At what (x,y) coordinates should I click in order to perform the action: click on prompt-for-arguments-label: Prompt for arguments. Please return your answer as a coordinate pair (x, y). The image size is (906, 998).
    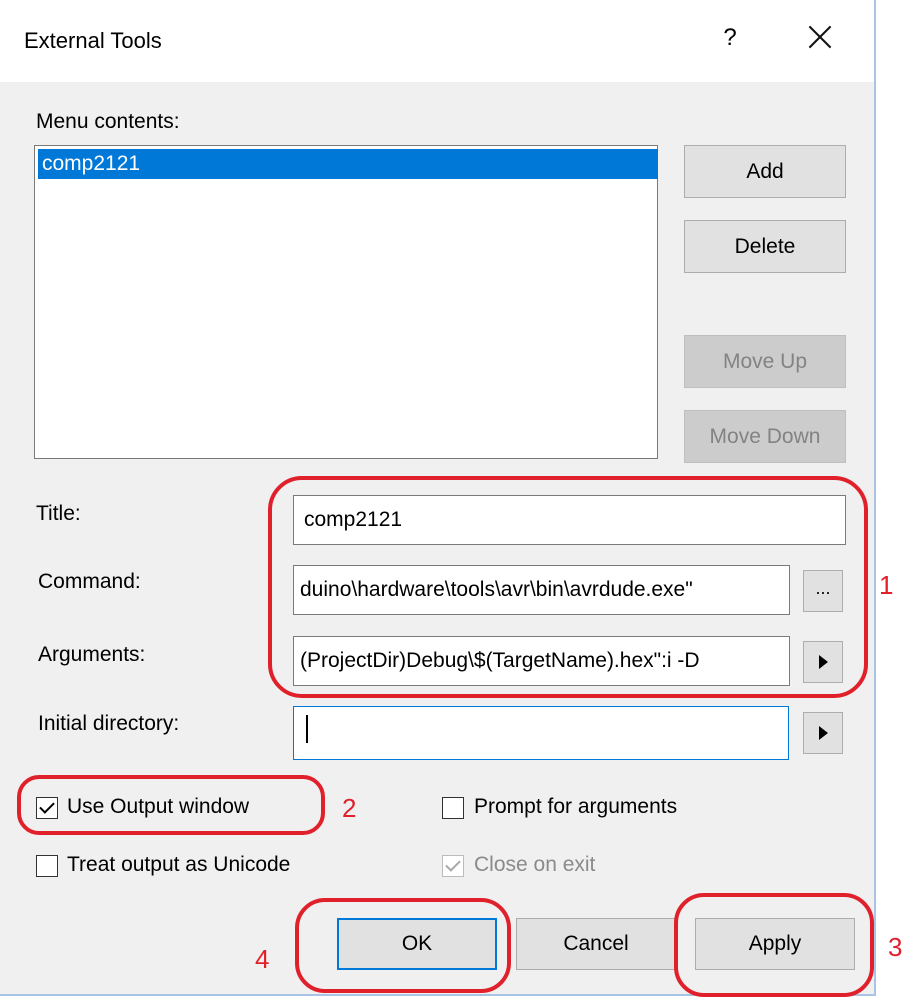
    Looking at the image, I should click on (575, 807).